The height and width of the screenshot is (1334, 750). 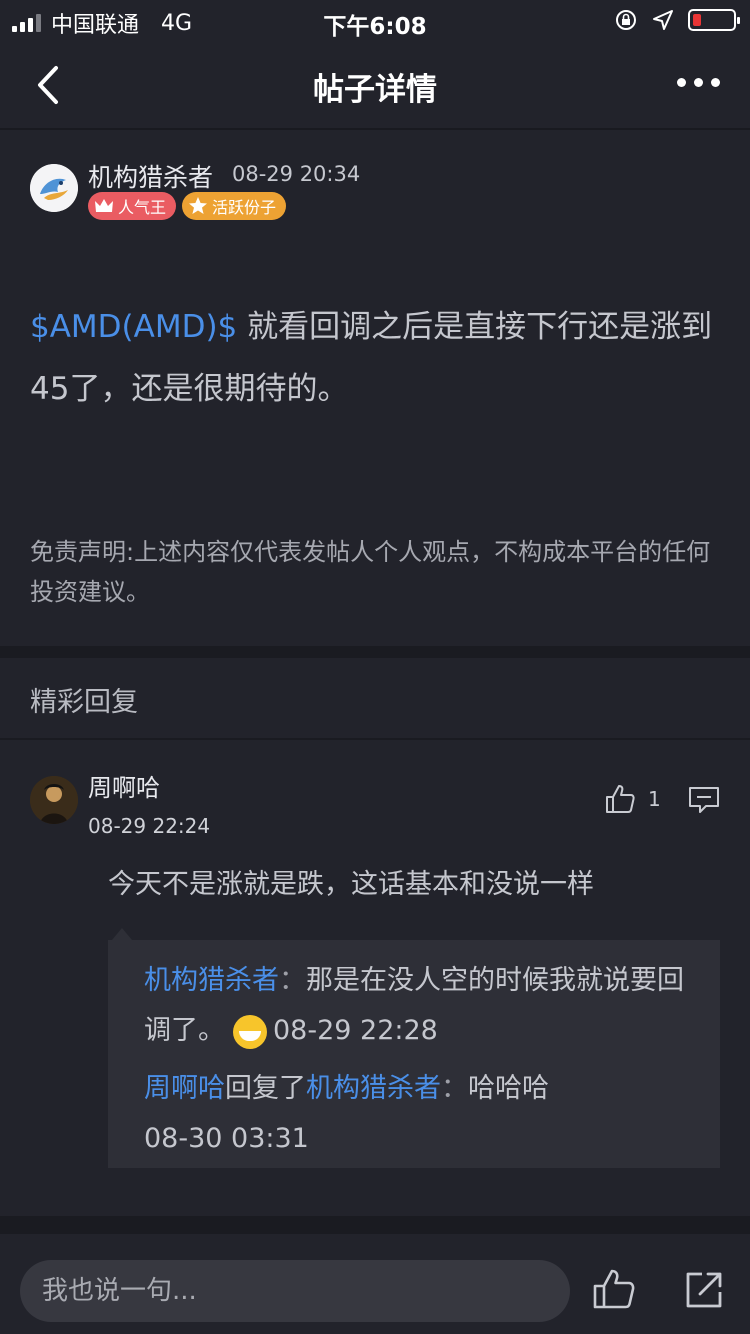 What do you see at coordinates (150, 176) in the screenshot?
I see `author-name: 机构猎杀者` at bounding box center [150, 176].